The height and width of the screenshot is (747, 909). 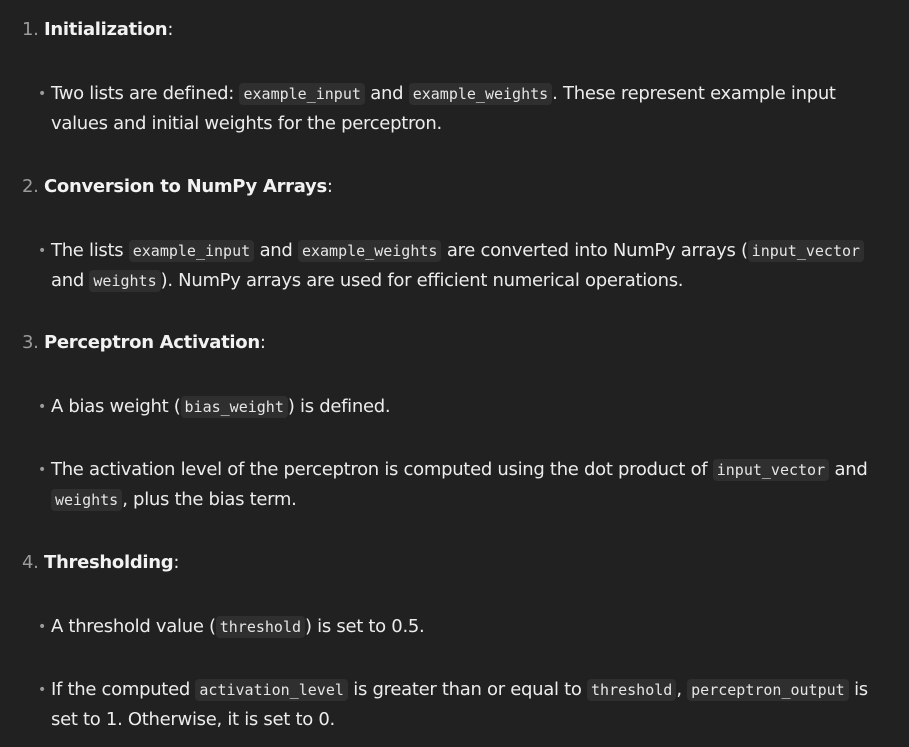 What do you see at coordinates (682, 689) in the screenshot?
I see `text-run: ,` at bounding box center [682, 689].